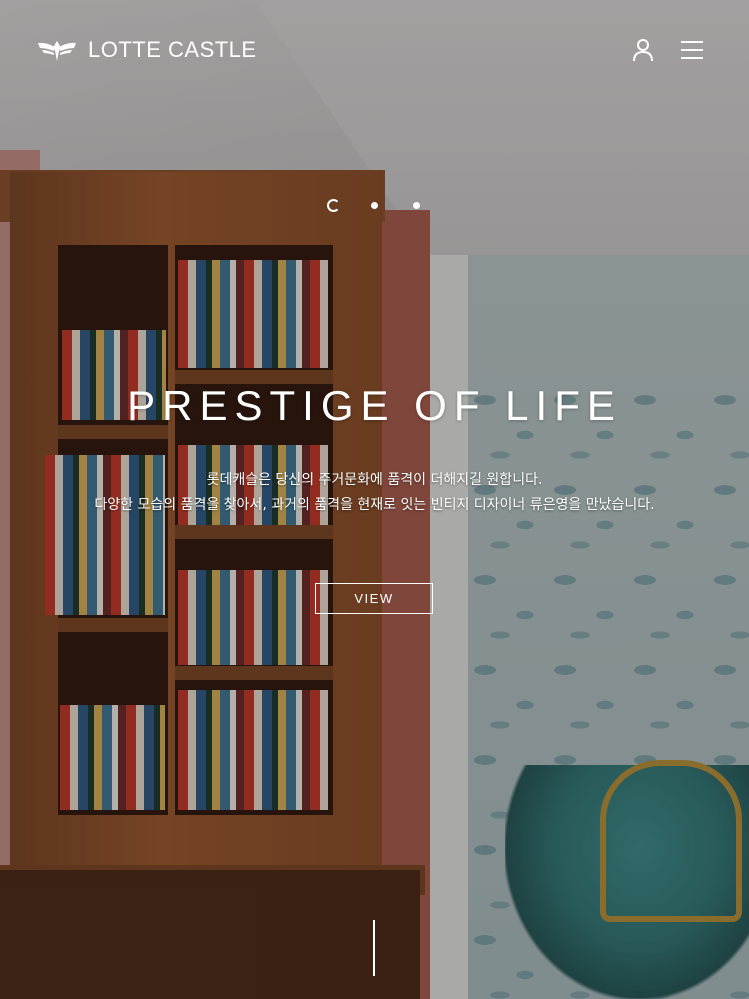 The width and height of the screenshot is (749, 999). What do you see at coordinates (172, 49) in the screenshot?
I see `brand-name: LOTTE CASTLE` at bounding box center [172, 49].